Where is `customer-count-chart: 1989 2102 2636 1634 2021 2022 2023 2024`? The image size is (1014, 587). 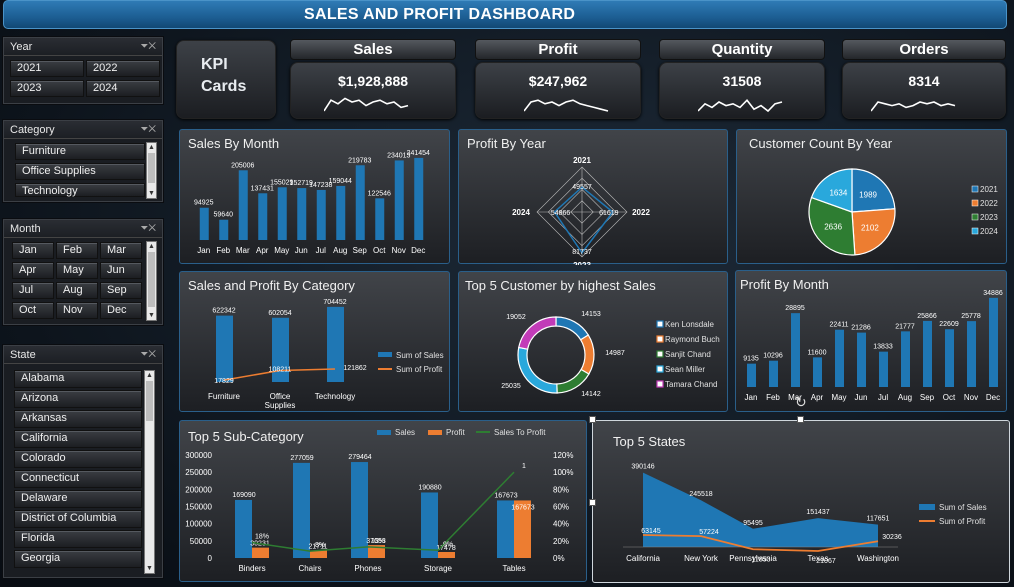 customer-count-chart: 1989 2102 2636 1634 2021 2022 2023 2024 is located at coordinates (903, 212).